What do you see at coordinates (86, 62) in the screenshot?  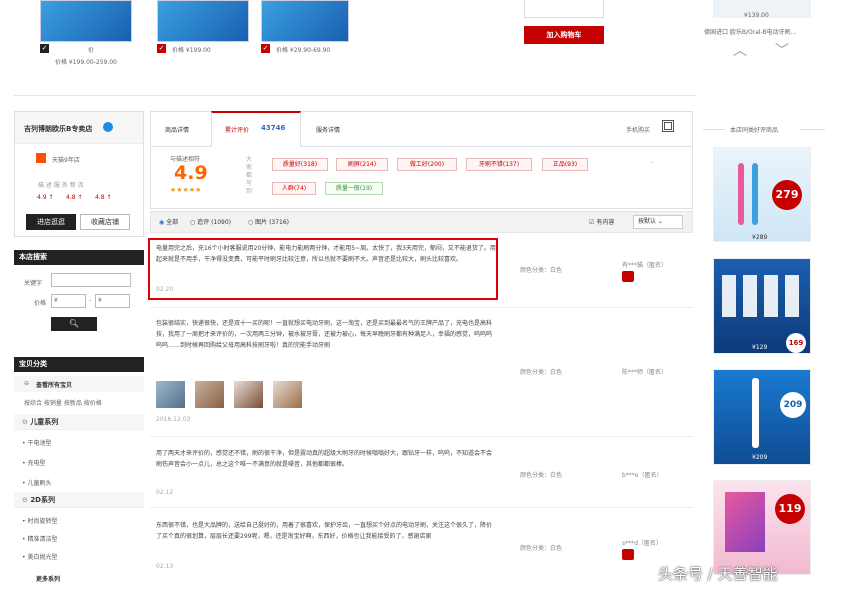 I see `item-1-price: 价格 ¥199.00-259.00` at bounding box center [86, 62].